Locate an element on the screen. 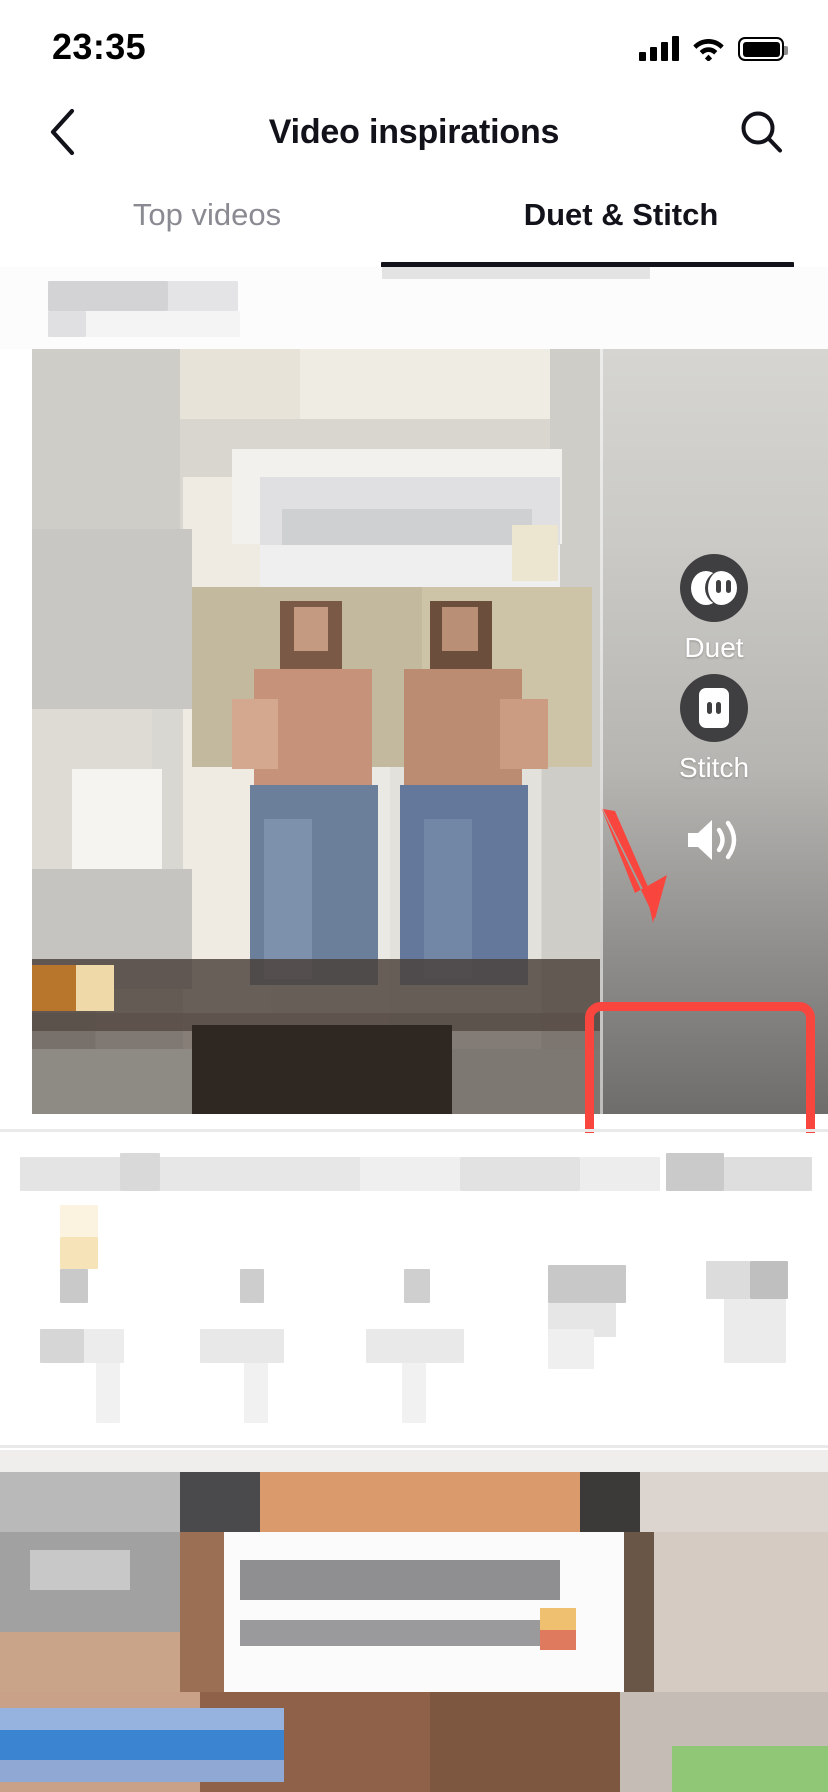 This screenshot has height=1792, width=828. stitch-button: Stitch is located at coordinates (714, 729).